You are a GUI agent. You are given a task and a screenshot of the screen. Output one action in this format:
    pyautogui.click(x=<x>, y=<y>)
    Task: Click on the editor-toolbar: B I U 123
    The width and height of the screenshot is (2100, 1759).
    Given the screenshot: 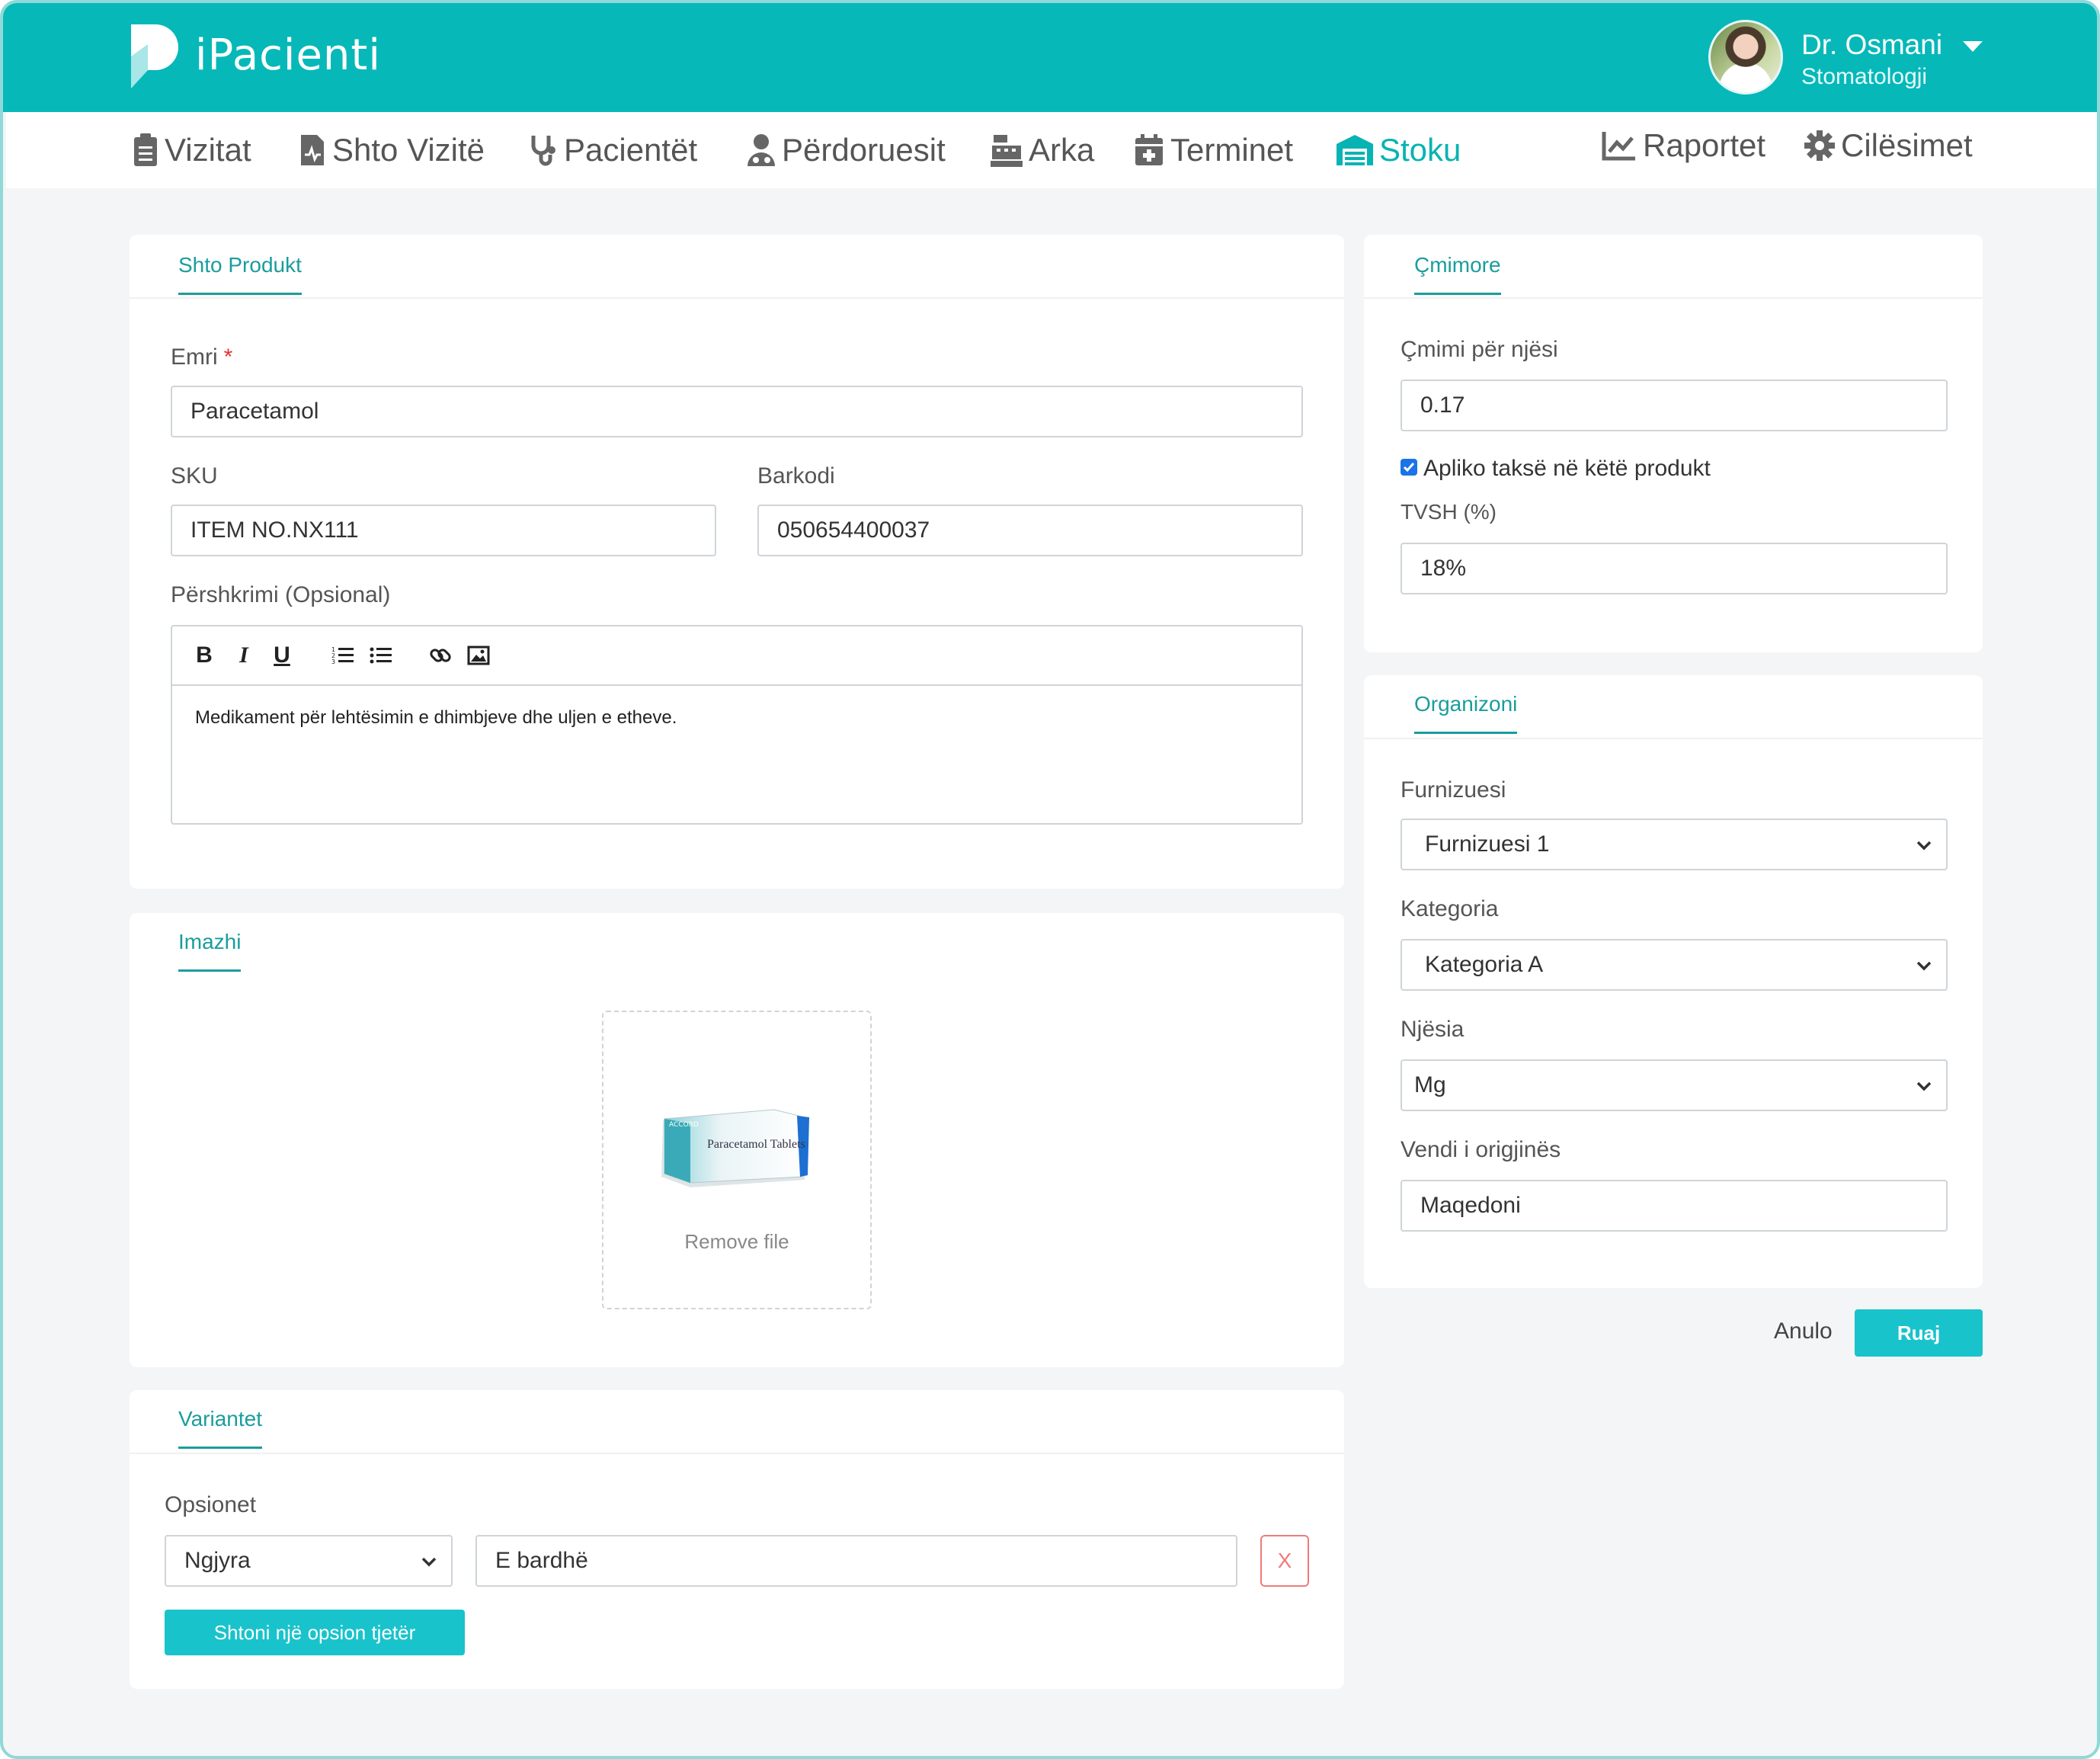 What is the action you would take?
    pyautogui.click(x=736, y=656)
    